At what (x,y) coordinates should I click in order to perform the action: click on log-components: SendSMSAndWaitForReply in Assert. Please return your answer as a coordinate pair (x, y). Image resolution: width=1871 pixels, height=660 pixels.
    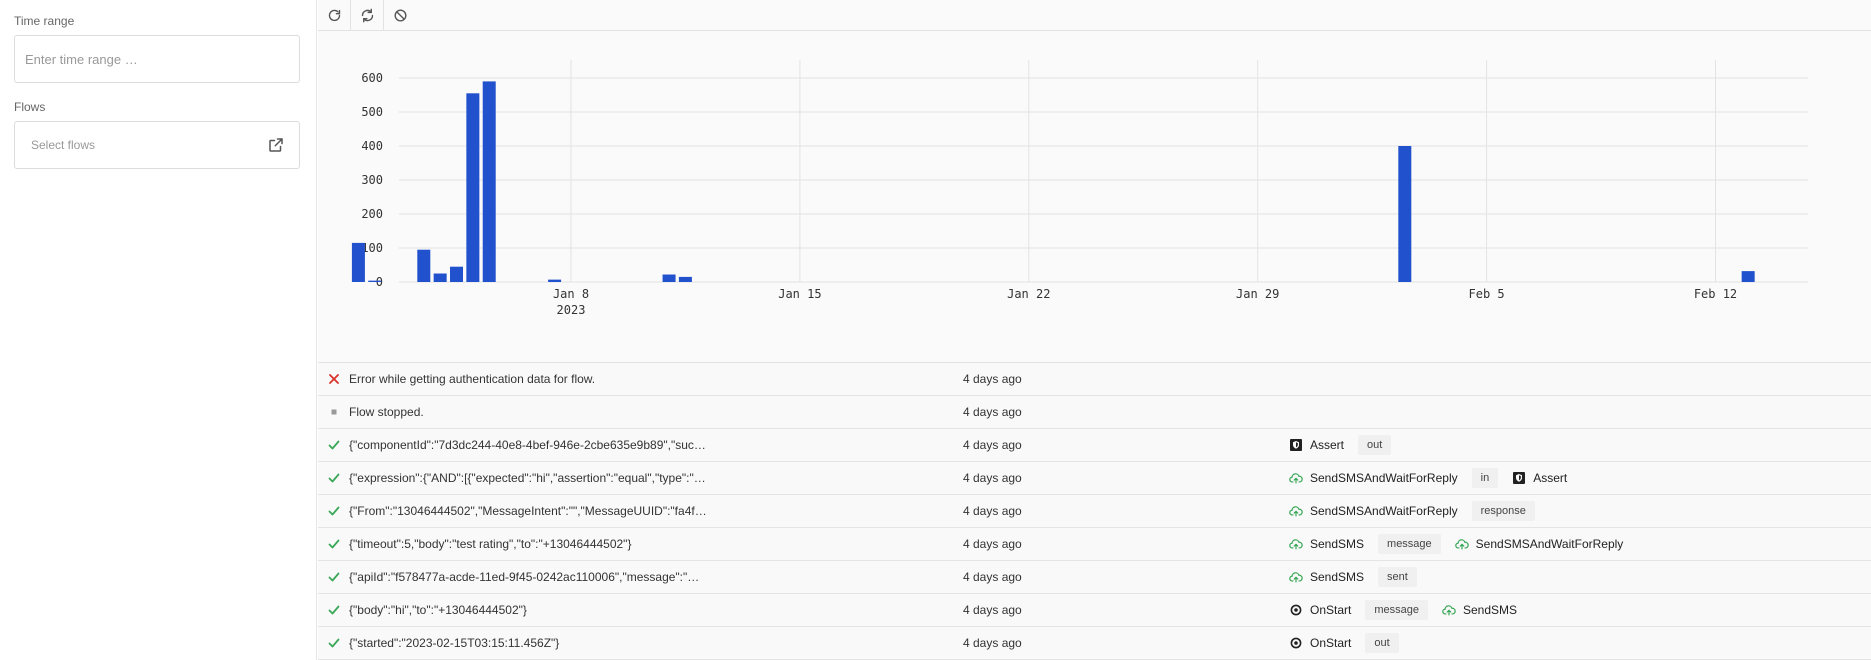
    Looking at the image, I should click on (1428, 478).